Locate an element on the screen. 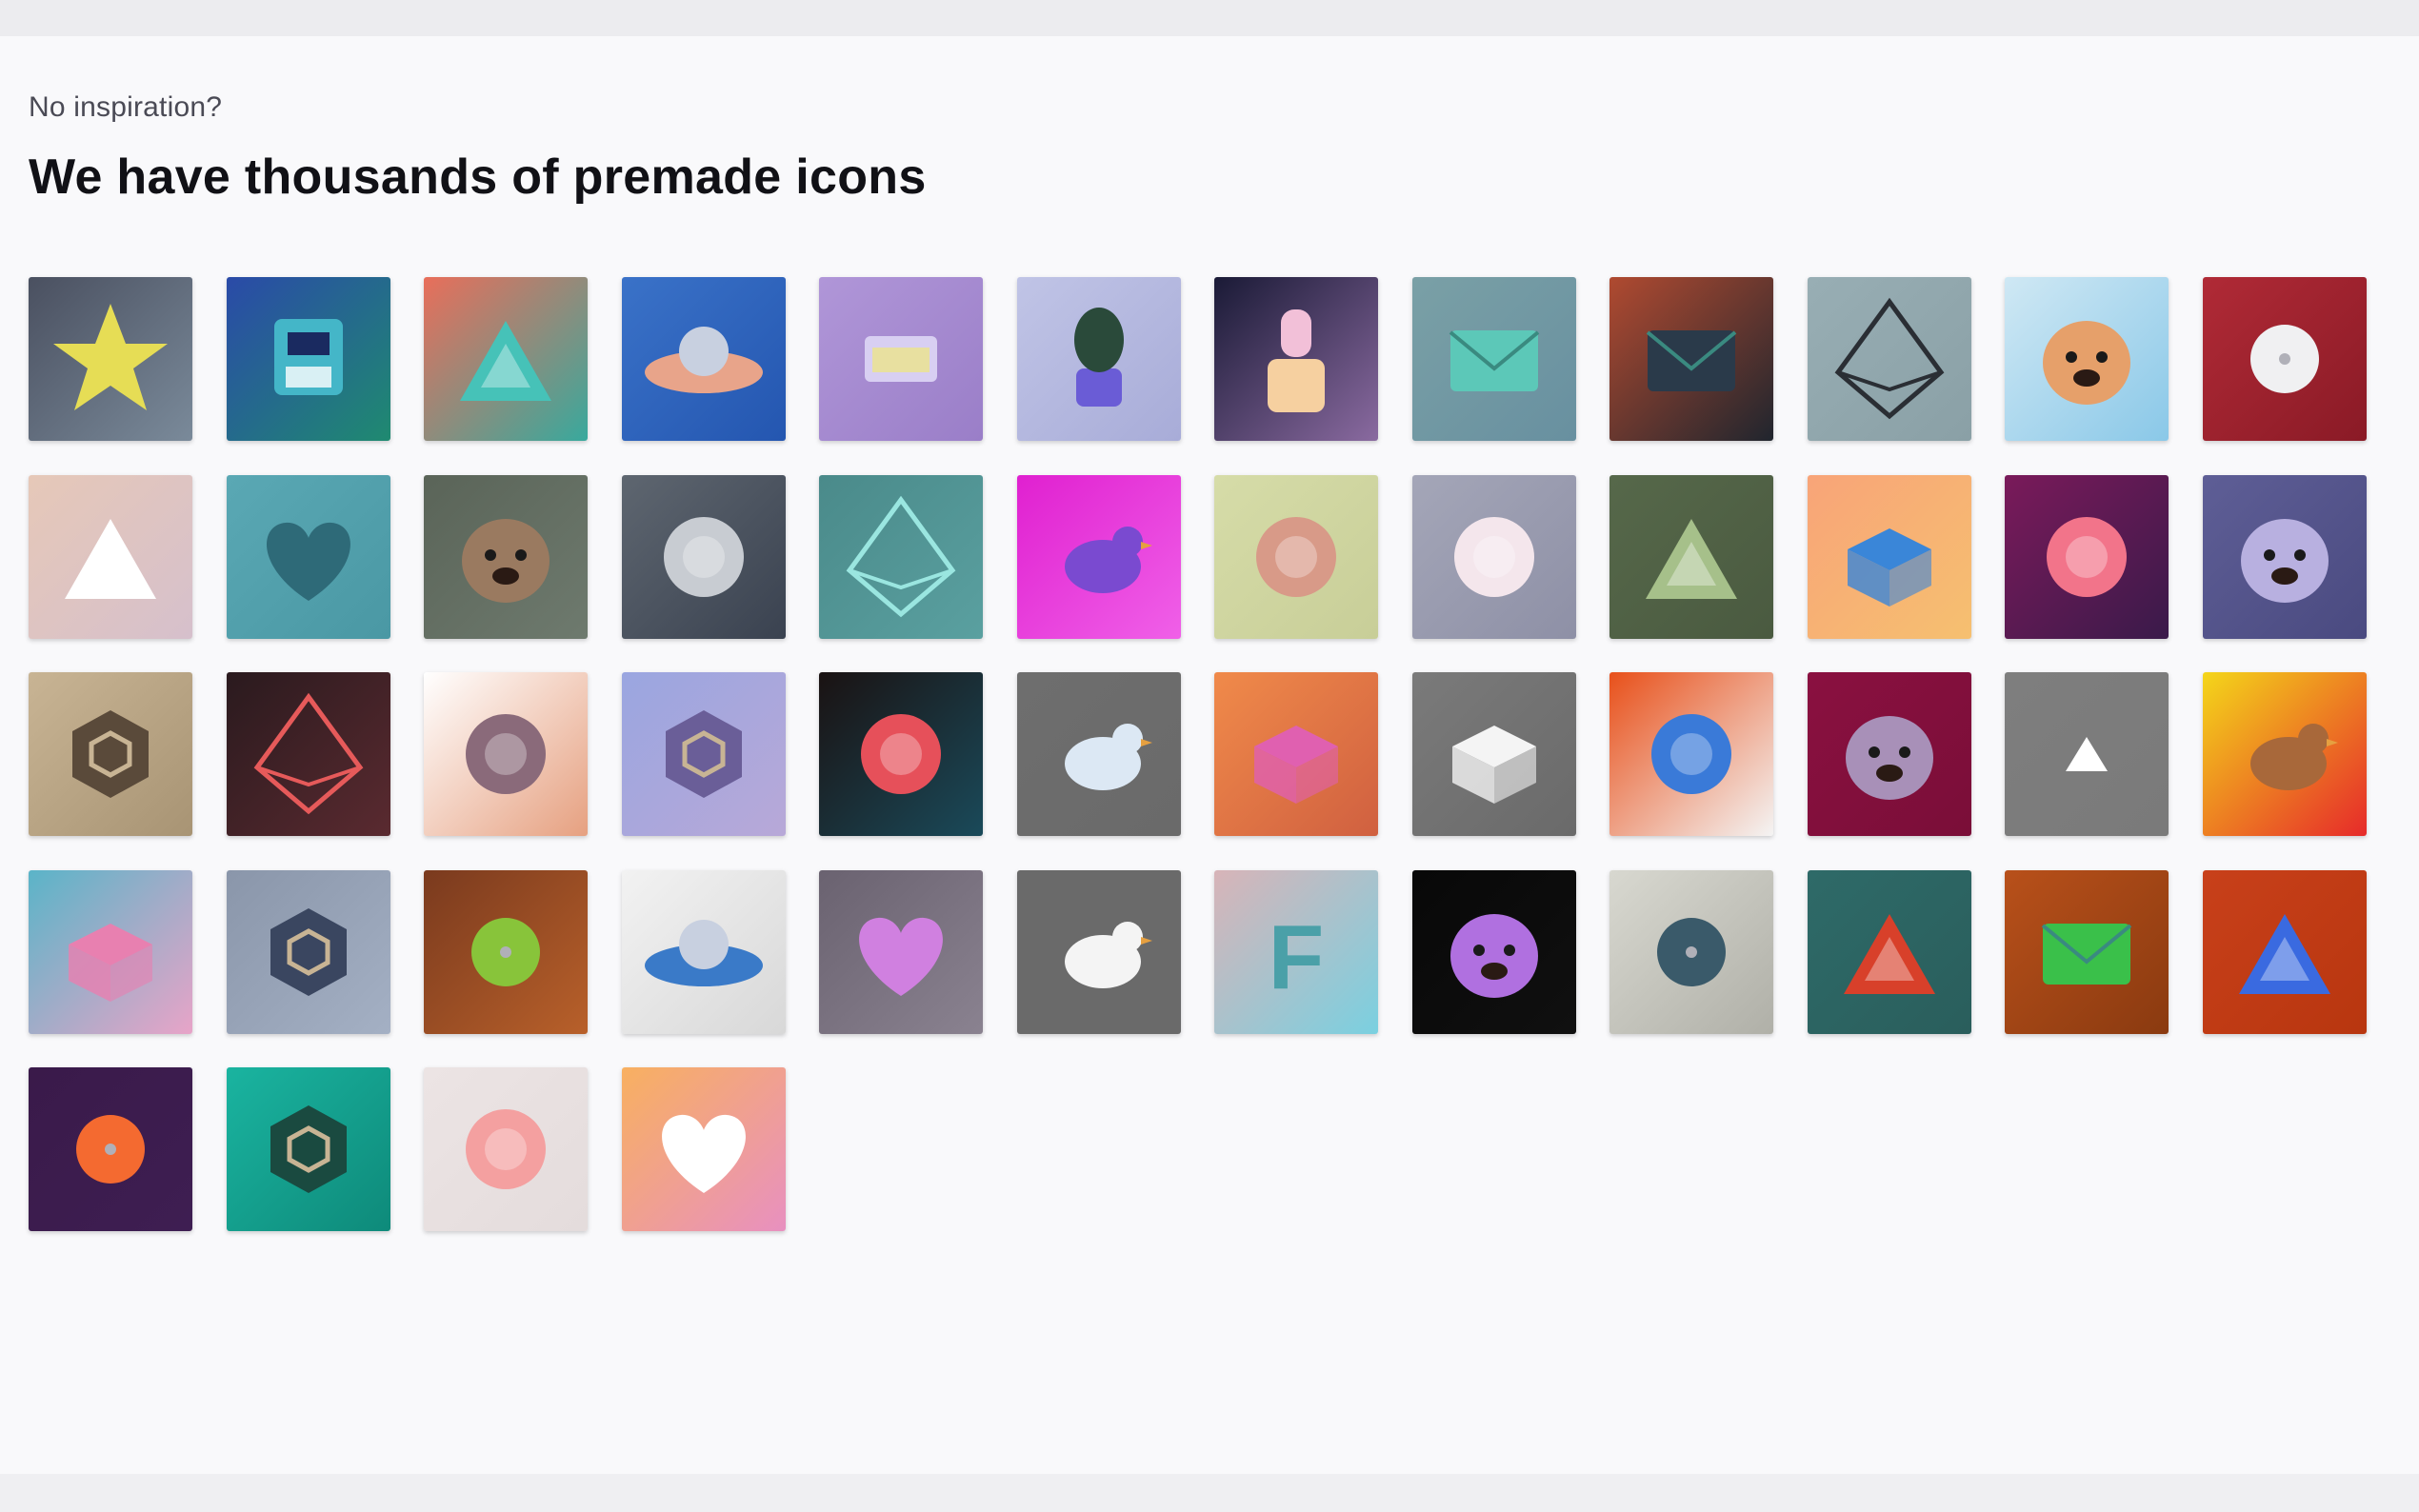  rubber-duck-icon is located at coordinates (1098, 951).